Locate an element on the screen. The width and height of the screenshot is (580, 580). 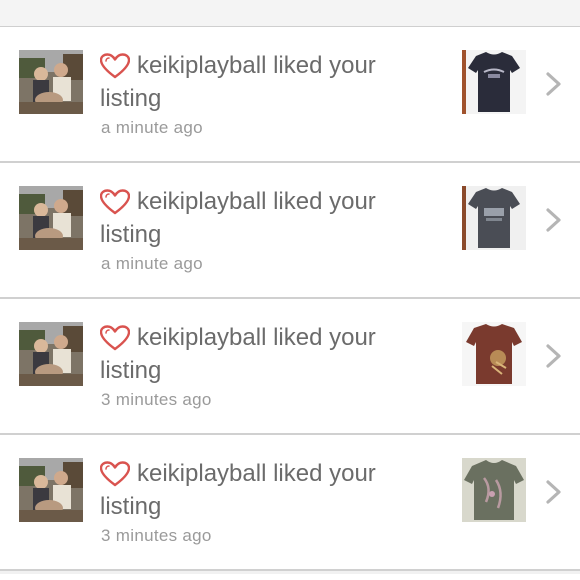
header-strip is located at coordinates (290, 13).